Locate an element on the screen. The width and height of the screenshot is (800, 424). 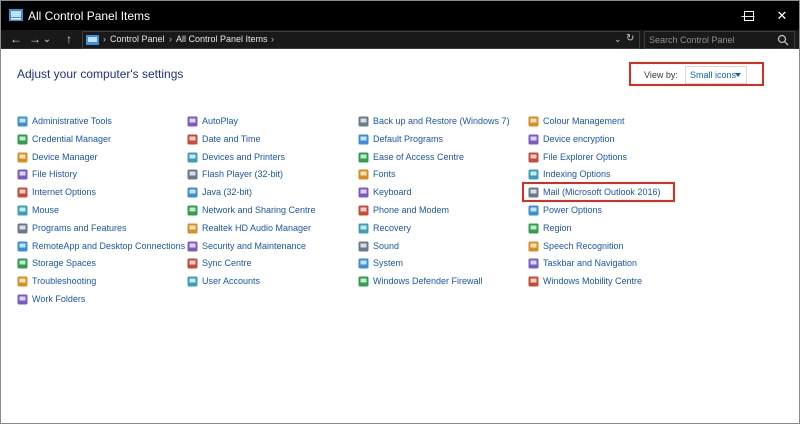
item-programs-and-features: Programs and Features is located at coordinates (72, 228).